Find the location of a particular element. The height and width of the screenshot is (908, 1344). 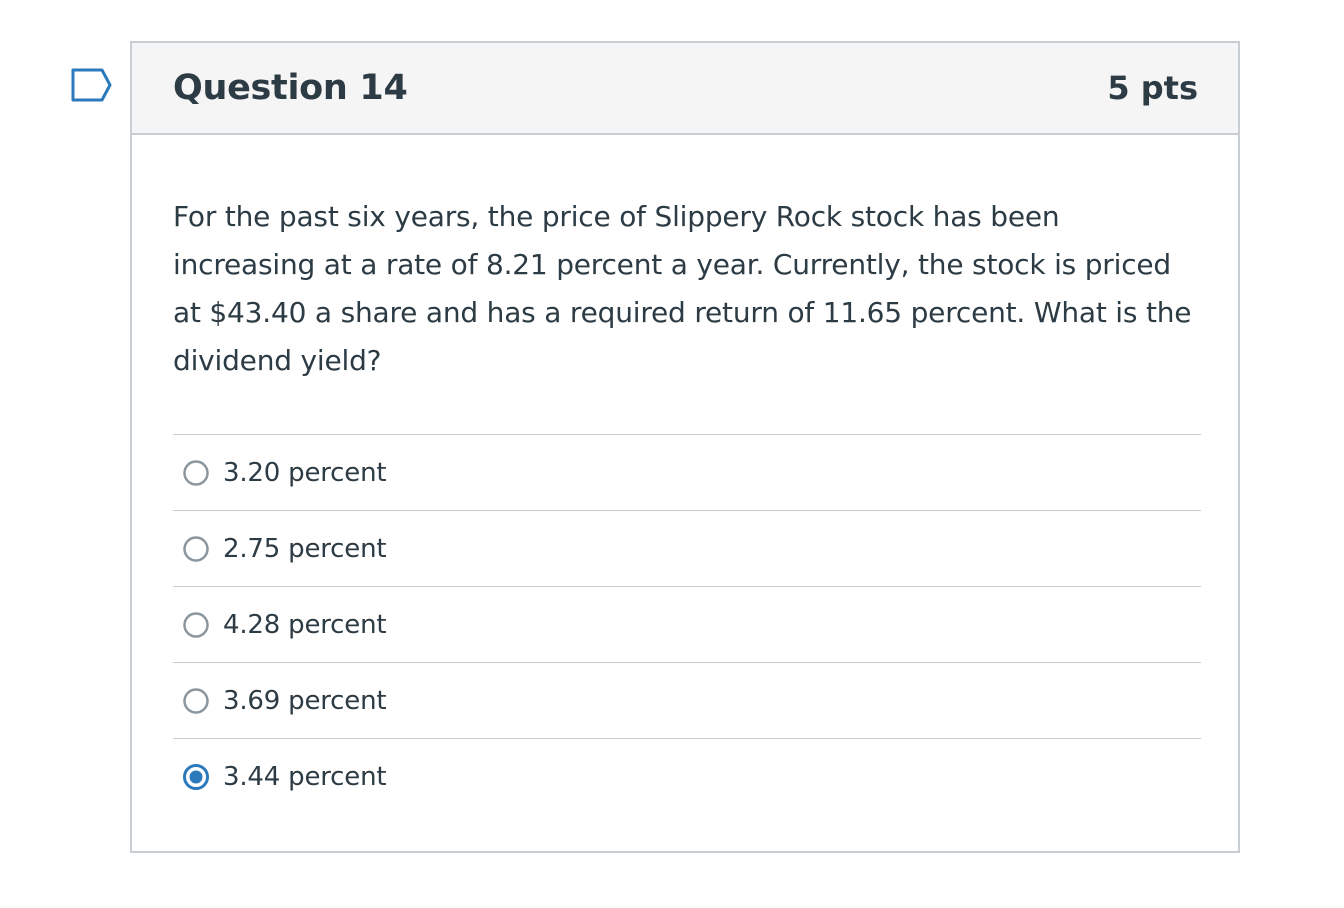

answer-label: 3.69 percent is located at coordinates (305, 700).